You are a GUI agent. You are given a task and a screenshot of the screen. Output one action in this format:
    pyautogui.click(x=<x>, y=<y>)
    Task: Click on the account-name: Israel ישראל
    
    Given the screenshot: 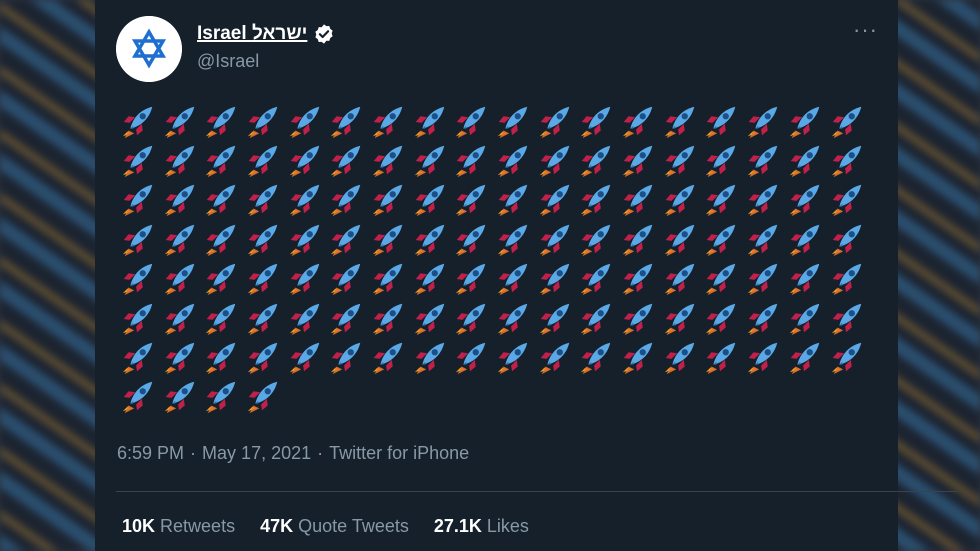 What is the action you would take?
    pyautogui.click(x=252, y=34)
    